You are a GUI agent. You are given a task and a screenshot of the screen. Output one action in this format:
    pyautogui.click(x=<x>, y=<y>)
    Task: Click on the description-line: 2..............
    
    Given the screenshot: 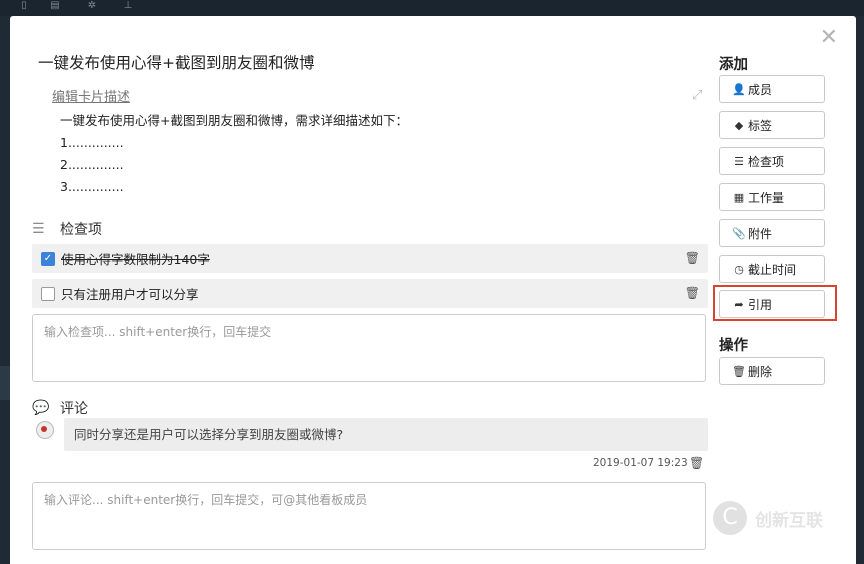 What is the action you would take?
    pyautogui.click(x=92, y=164)
    